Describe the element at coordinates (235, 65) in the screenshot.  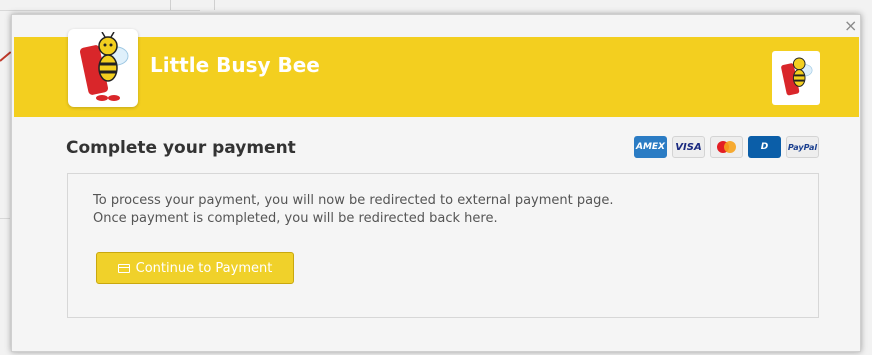
I see `brand-name: Little Busy Bee` at that location.